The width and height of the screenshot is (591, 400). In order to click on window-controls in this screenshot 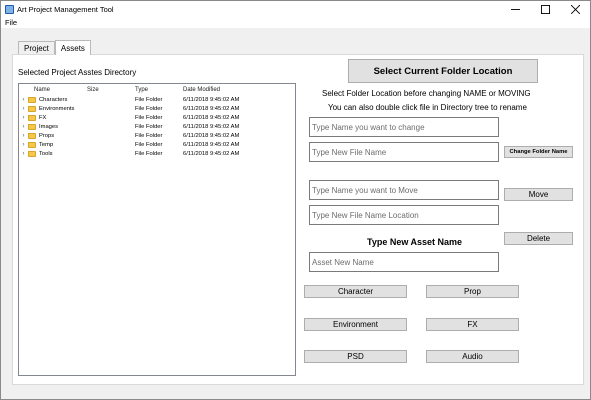, I will do `click(545, 9)`.